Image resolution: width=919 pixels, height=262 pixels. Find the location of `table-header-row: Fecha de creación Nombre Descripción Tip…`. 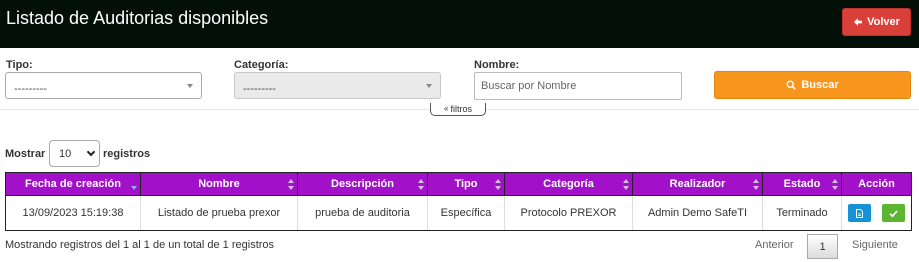

table-header-row: Fecha de creación Nombre Descripción Tip… is located at coordinates (458, 184).